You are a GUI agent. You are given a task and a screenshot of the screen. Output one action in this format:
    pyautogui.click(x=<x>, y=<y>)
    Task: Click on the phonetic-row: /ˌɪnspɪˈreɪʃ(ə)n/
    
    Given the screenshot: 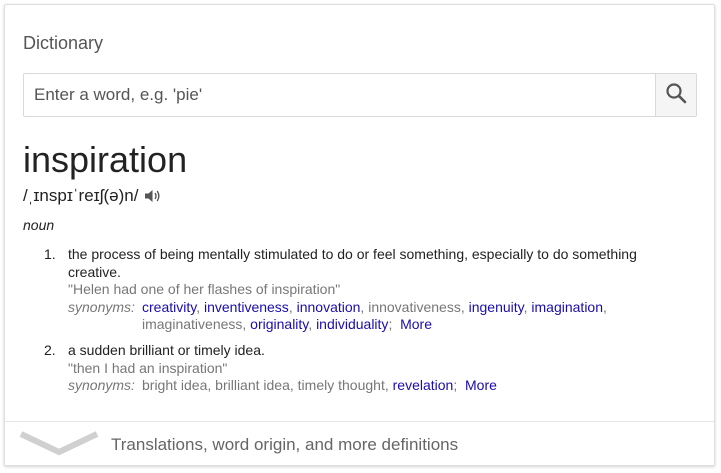 What is the action you would take?
    pyautogui.click(x=92, y=196)
    